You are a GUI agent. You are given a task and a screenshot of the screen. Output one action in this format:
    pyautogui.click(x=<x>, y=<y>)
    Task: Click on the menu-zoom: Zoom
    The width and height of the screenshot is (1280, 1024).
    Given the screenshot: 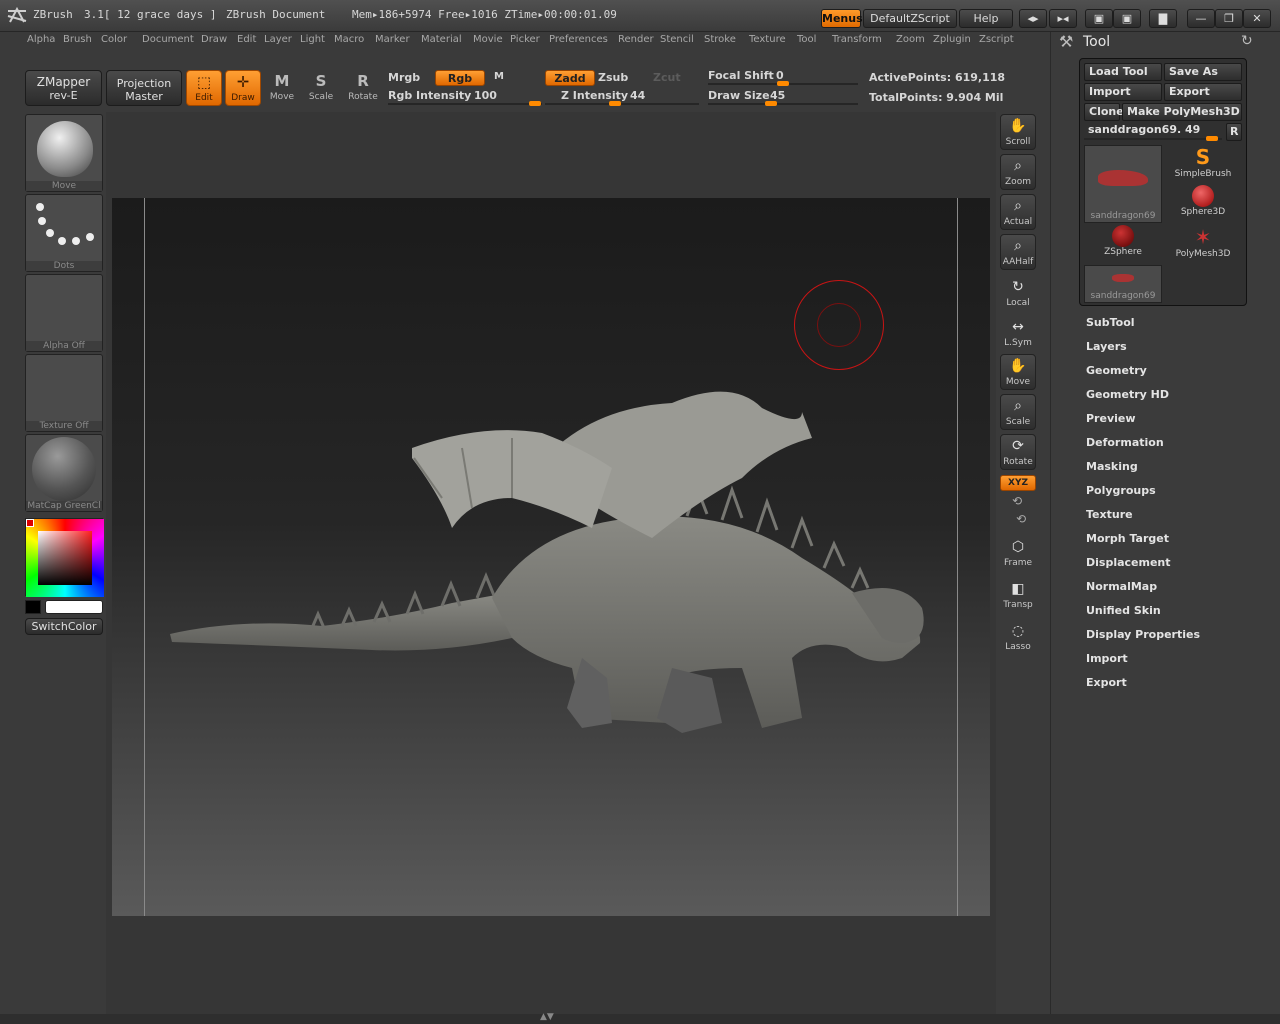 What is the action you would take?
    pyautogui.click(x=910, y=39)
    